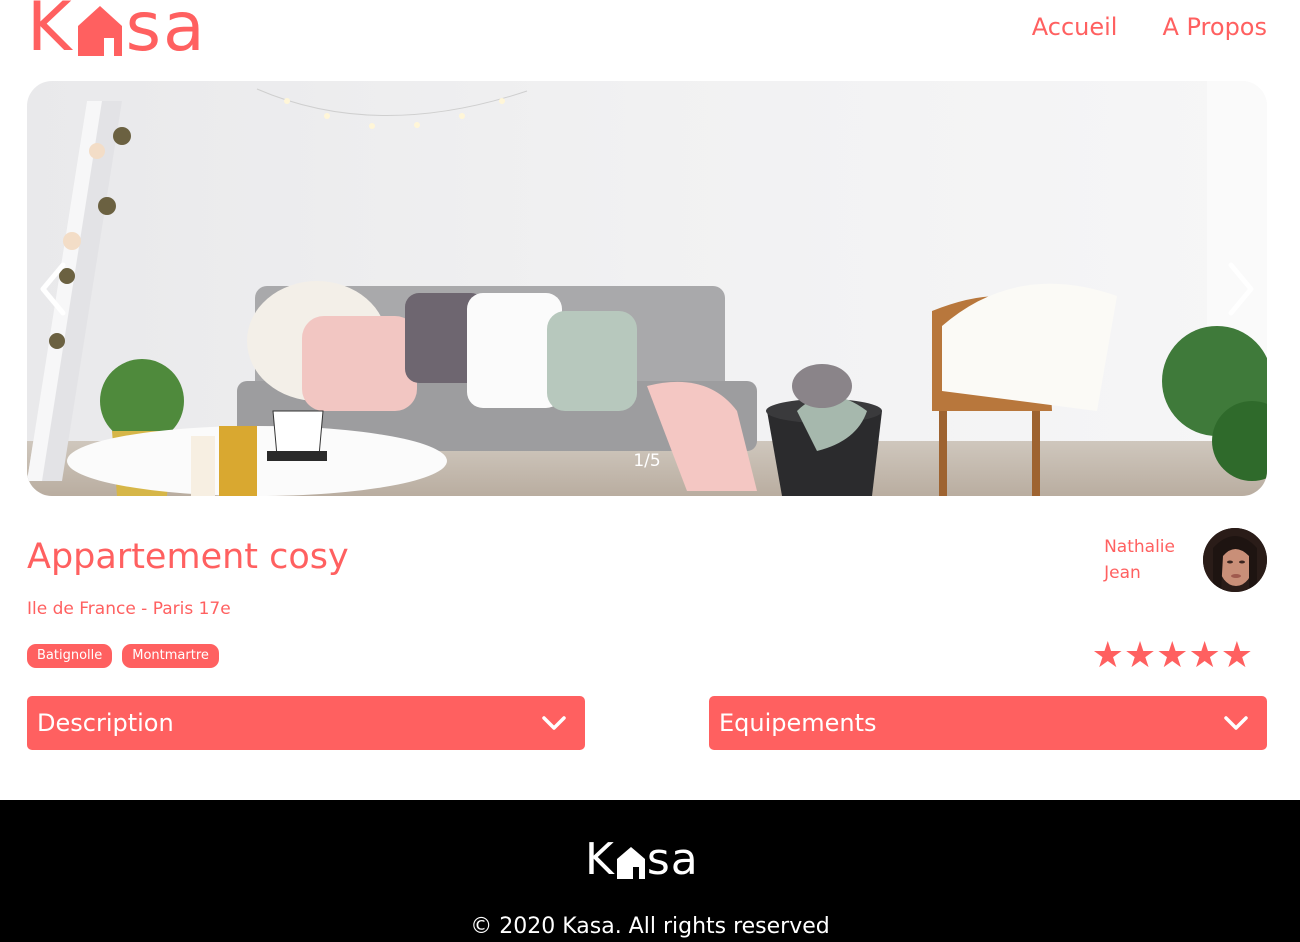 The width and height of the screenshot is (1300, 942). I want to click on logo-letters-sa: sa, so click(166, 33).